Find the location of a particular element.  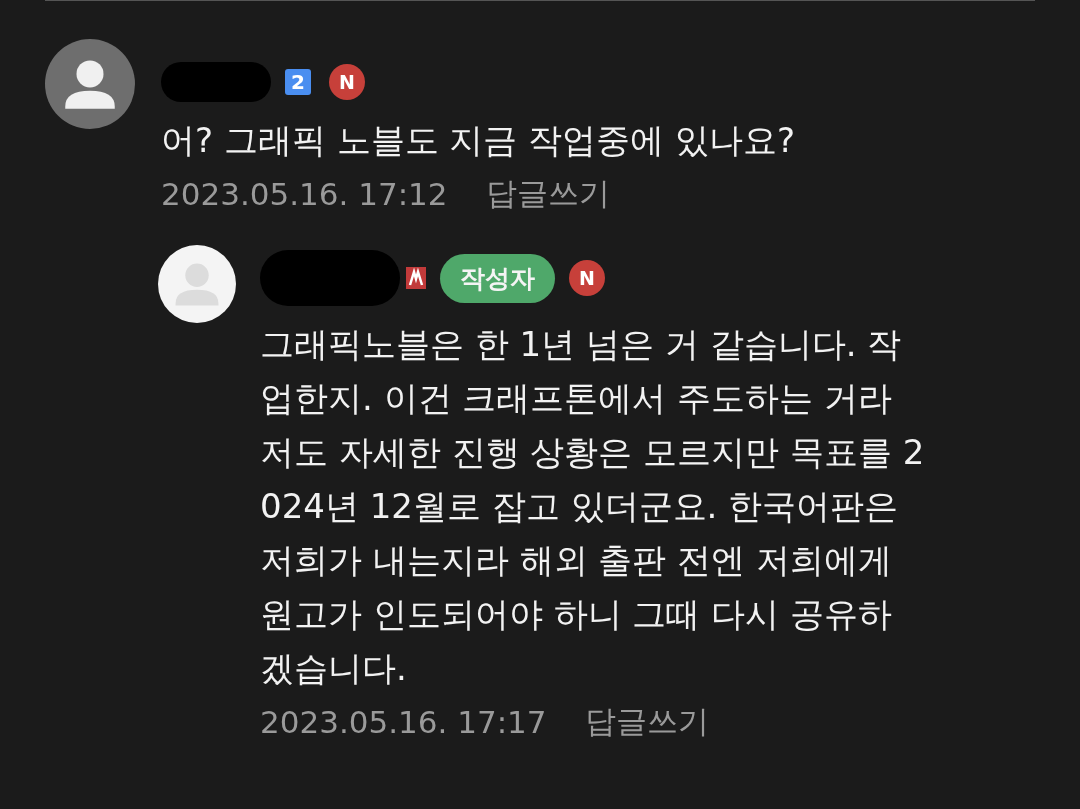

comment-text: 어? 그래픽 노블도 지금 작업중에 있나요? is located at coordinates (478, 140).